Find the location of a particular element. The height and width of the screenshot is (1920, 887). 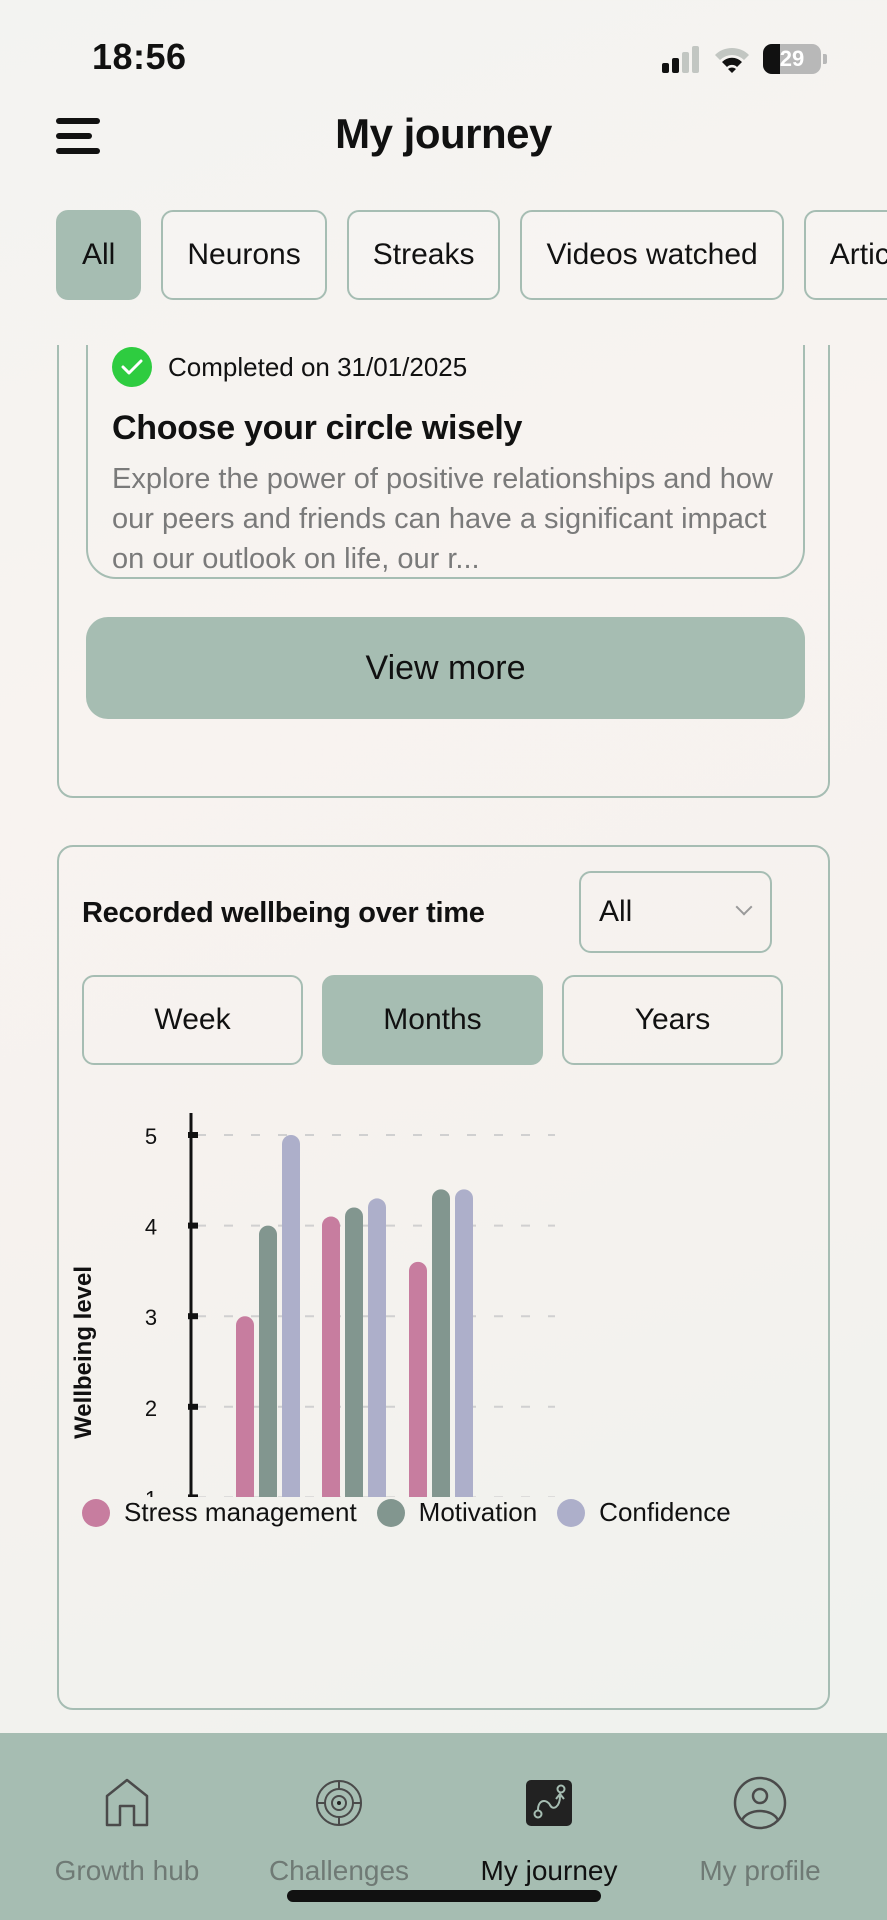

chip-label: Neurons is located at coordinates (244, 254).